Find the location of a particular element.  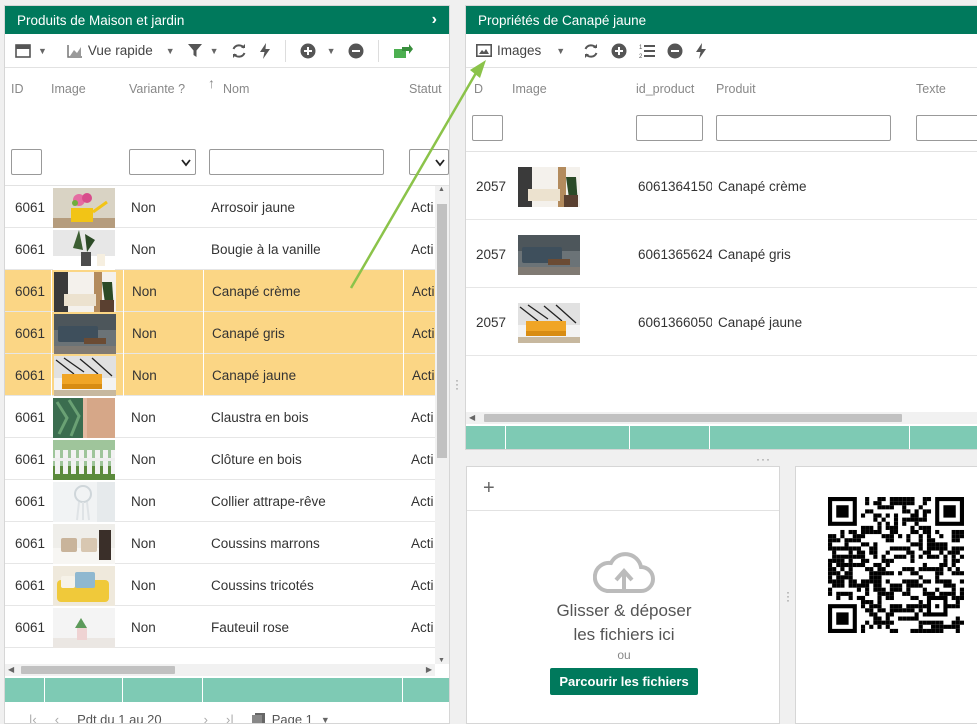

products-horizontal-scrollbar: ◀ ▶ is located at coordinates (220, 670).